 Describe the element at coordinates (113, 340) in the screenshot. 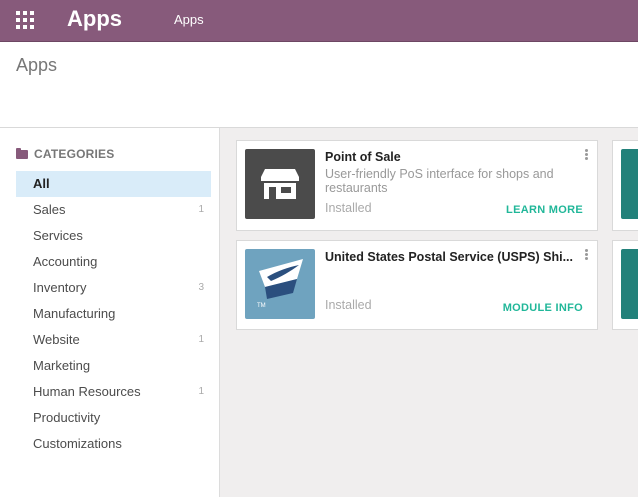

I see `category-item-website: Website 1` at that location.